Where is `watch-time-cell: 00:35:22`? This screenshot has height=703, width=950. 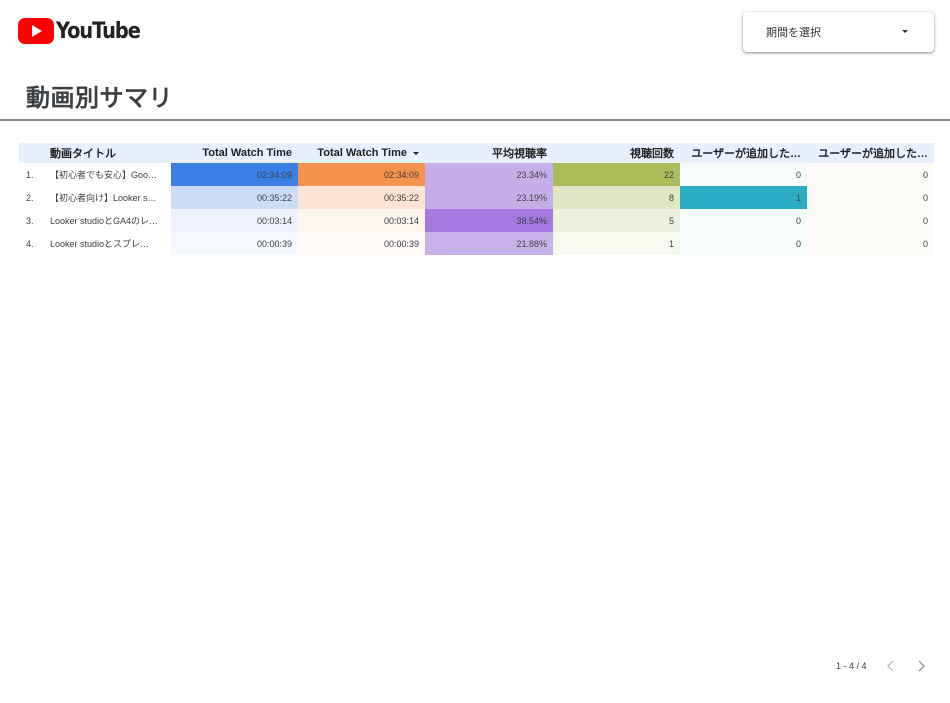 watch-time-cell: 00:35:22 is located at coordinates (234, 197).